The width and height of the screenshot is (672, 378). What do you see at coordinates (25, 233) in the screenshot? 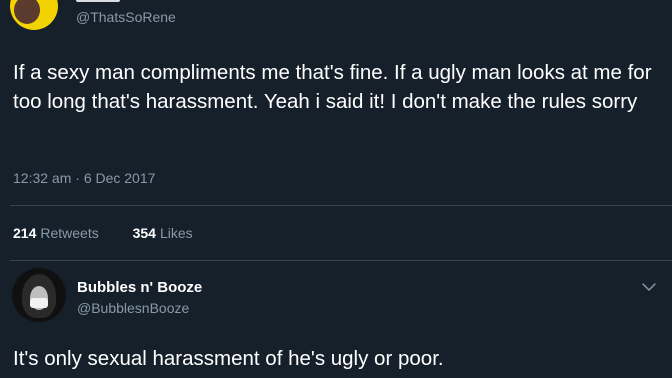
I see `retweets-count: 214` at bounding box center [25, 233].